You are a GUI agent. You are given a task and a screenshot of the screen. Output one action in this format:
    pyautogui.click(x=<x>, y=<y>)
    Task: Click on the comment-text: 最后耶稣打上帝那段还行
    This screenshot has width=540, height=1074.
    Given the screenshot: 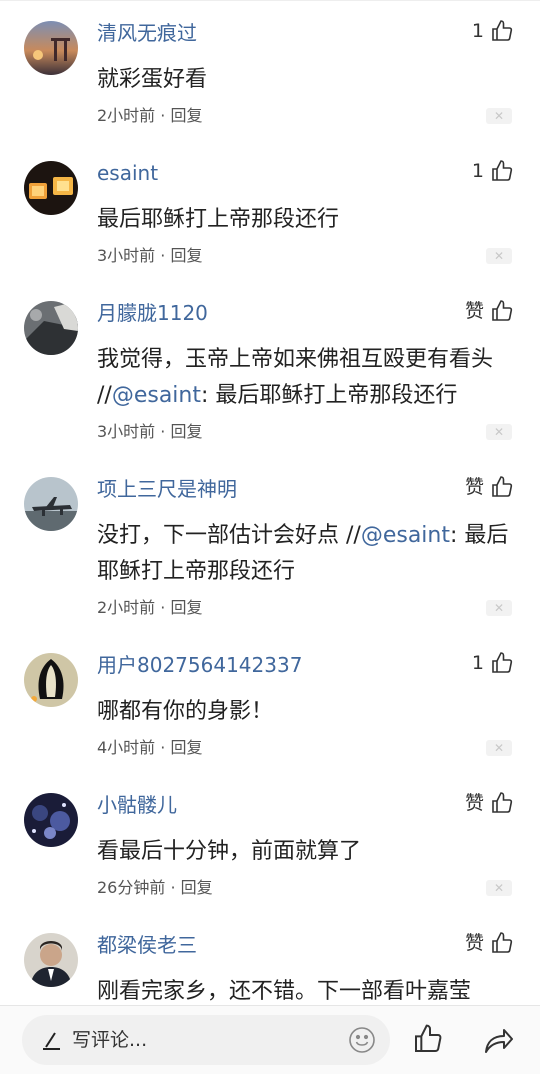 What is the action you would take?
    pyautogui.click(x=218, y=219)
    